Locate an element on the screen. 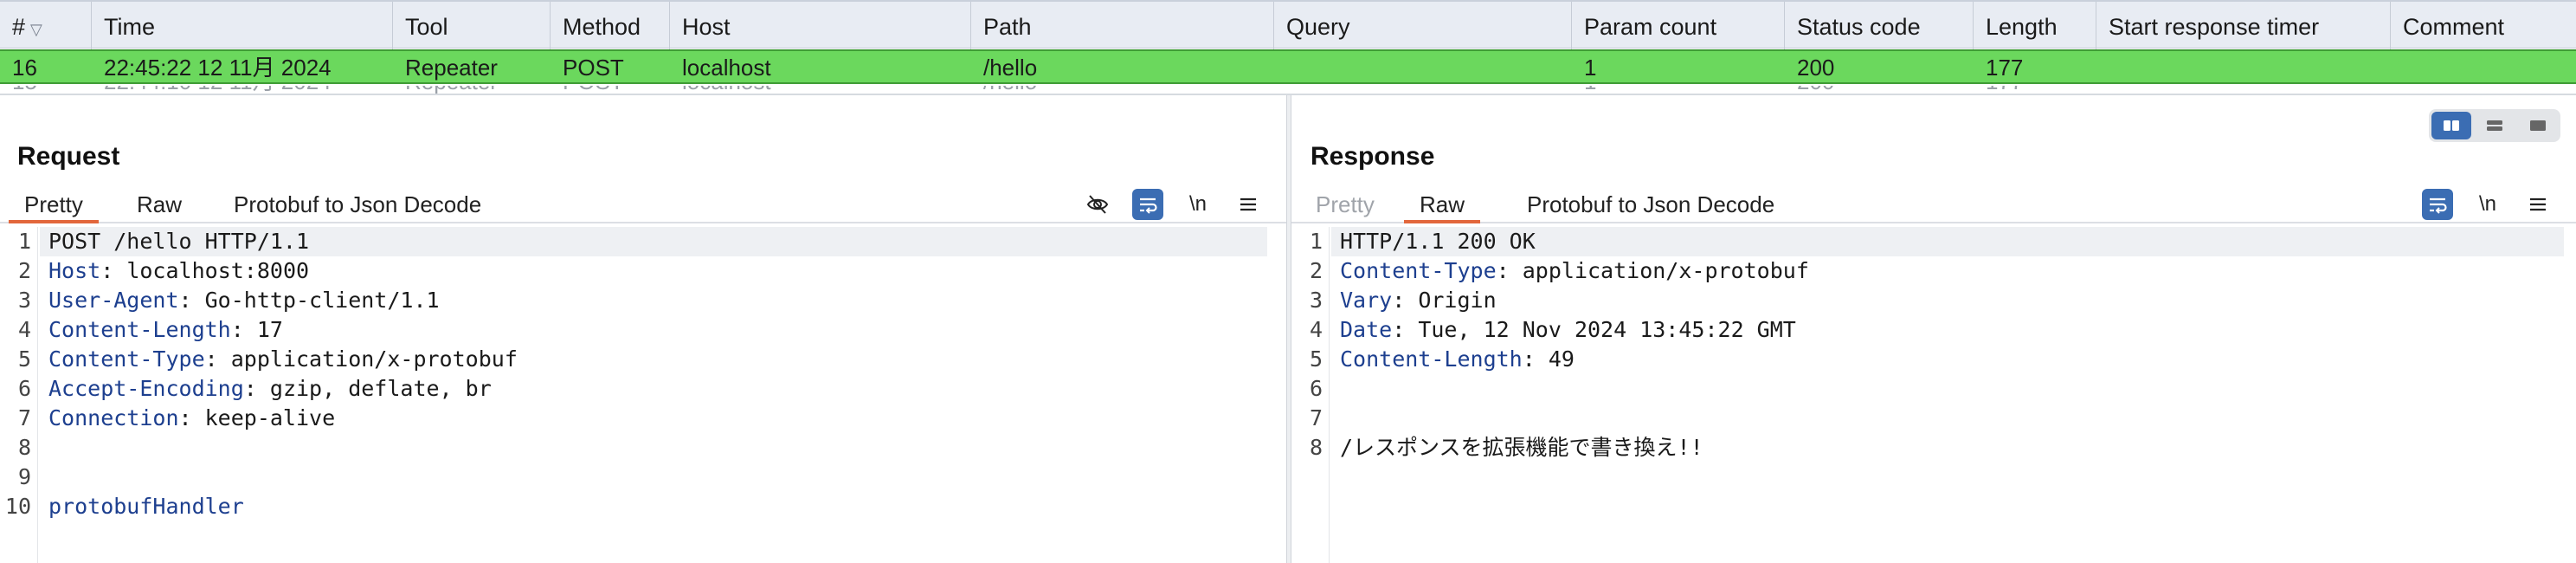 Image resolution: width=2576 pixels, height=563 pixels. cell-method: POST is located at coordinates (610, 90).